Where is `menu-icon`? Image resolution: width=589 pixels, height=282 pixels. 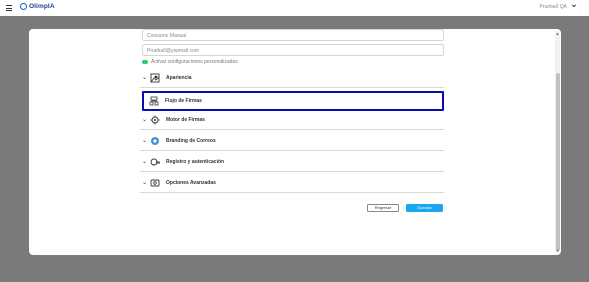 menu-icon is located at coordinates (9, 8).